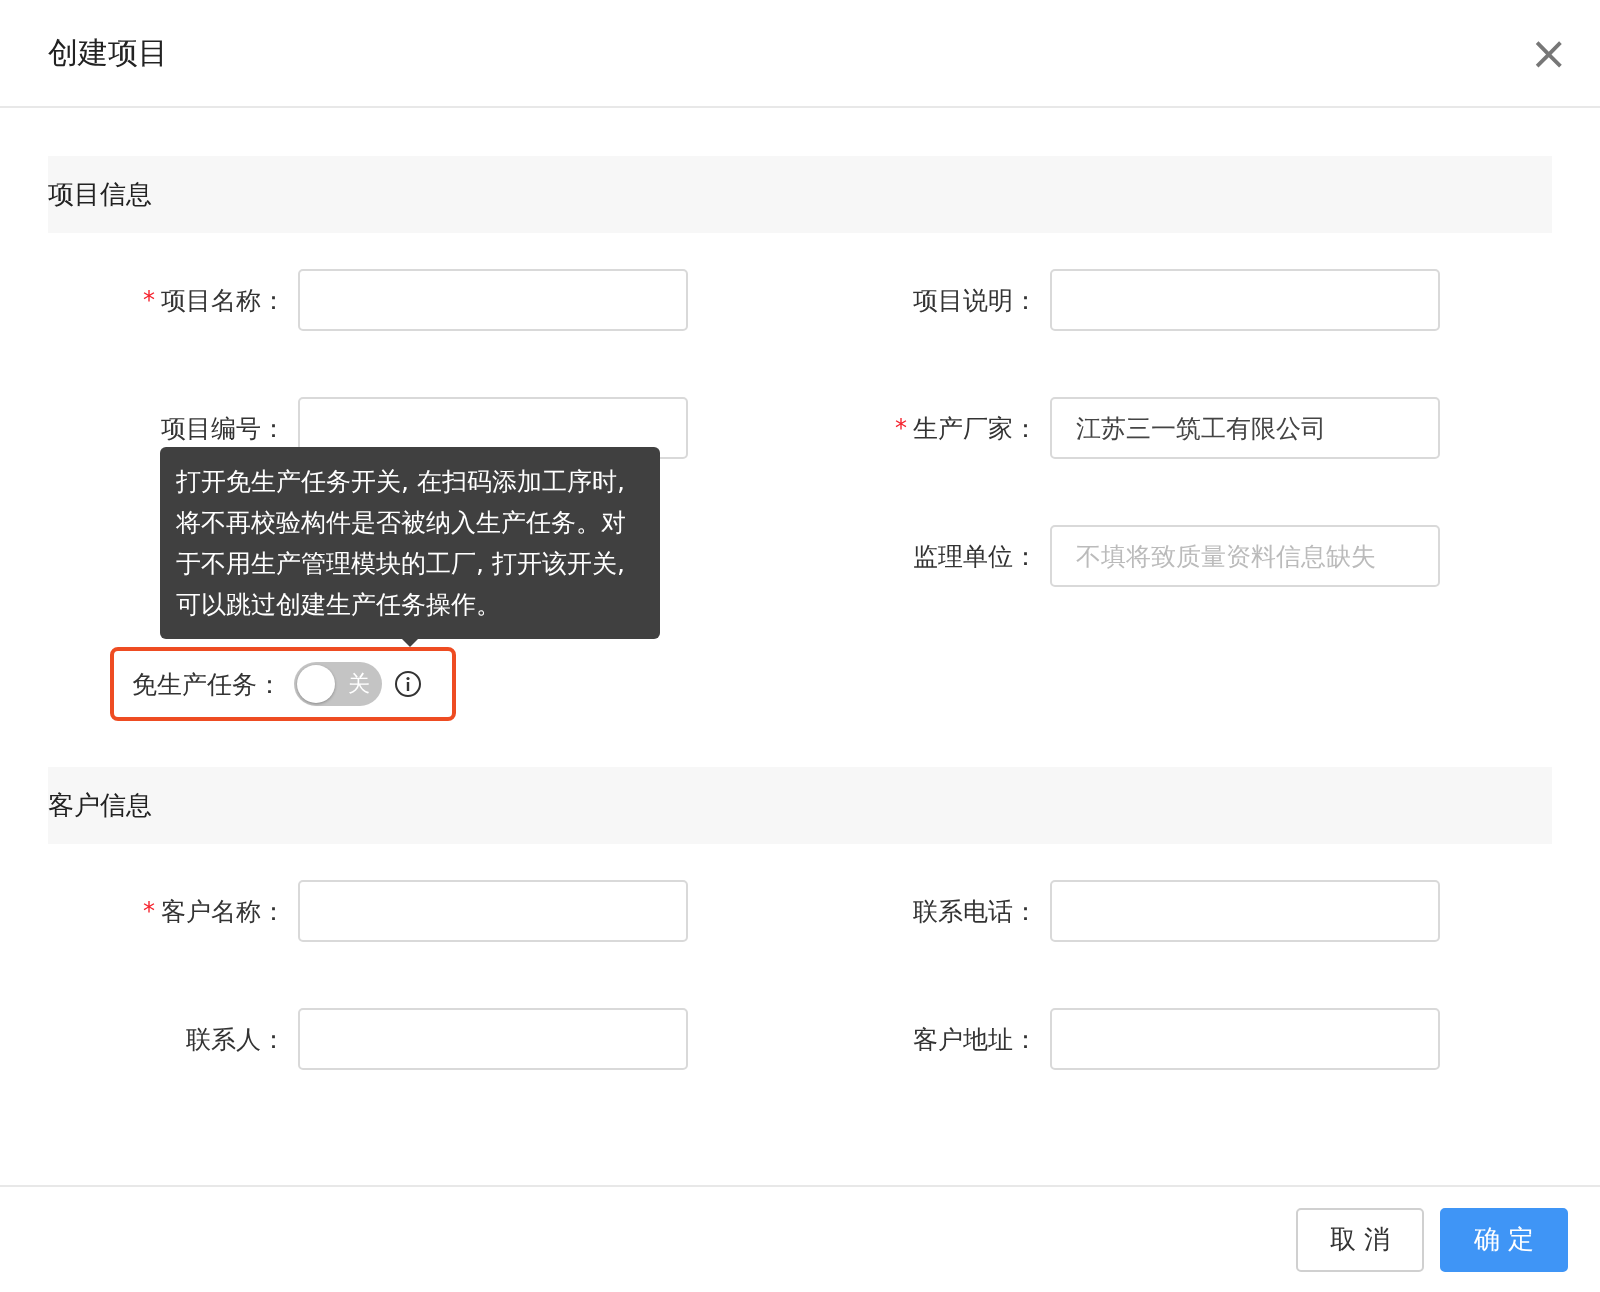  I want to click on confirm-button: 确 定, so click(1504, 1239).